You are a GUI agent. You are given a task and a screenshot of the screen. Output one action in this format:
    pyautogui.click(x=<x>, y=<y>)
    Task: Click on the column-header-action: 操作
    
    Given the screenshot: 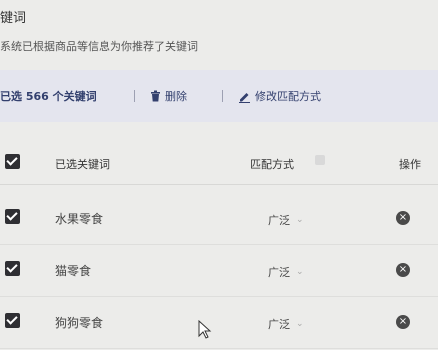 What is the action you would take?
    pyautogui.click(x=410, y=164)
    